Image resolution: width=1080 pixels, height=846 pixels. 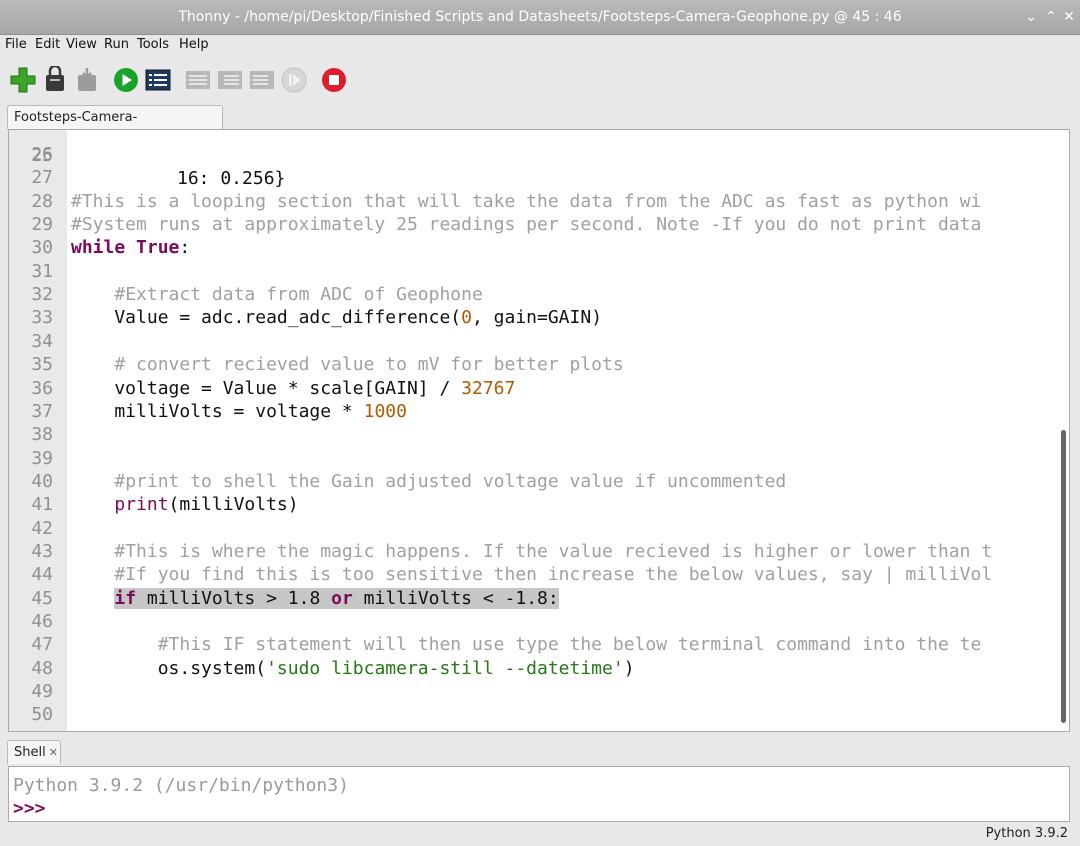 I want to click on interpreter-indicator: Python 3.9.2, so click(x=1027, y=833).